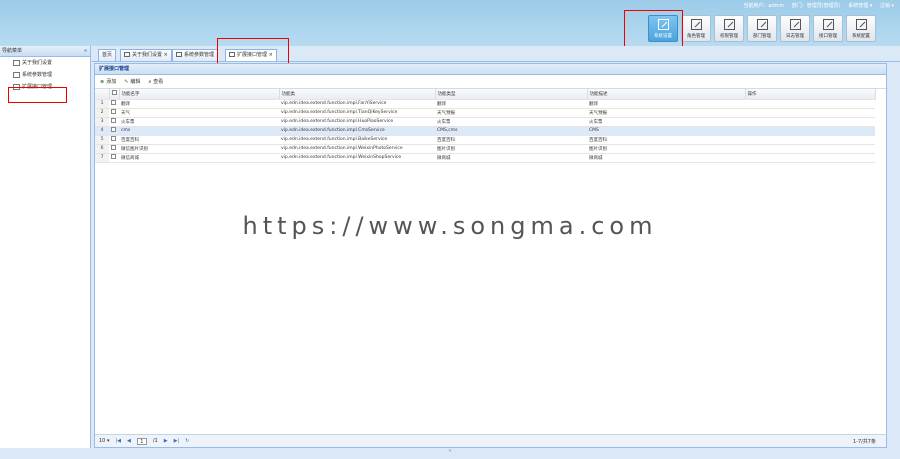 The image size is (900, 459). What do you see at coordinates (795, 28) in the screenshot?
I see `tool-log-management-button: 日志管理` at bounding box center [795, 28].